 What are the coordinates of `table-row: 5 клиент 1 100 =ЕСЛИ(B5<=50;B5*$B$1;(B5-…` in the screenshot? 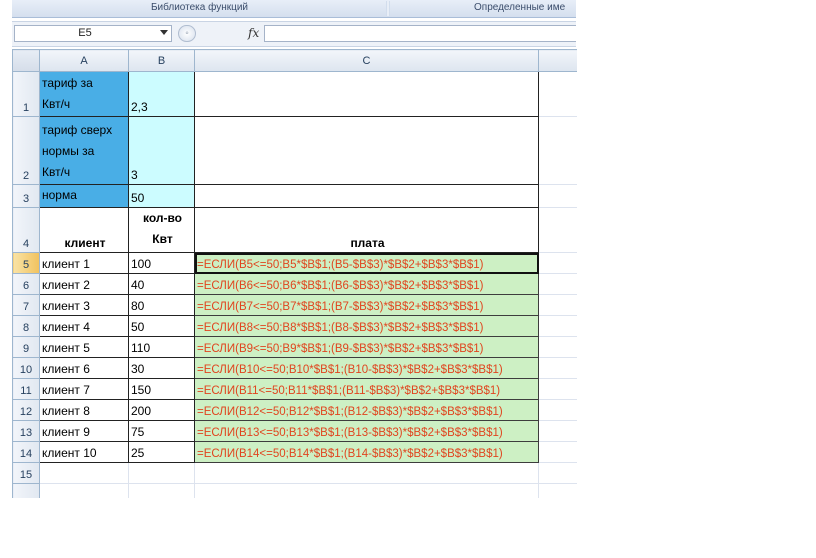 It's located at (294, 263).